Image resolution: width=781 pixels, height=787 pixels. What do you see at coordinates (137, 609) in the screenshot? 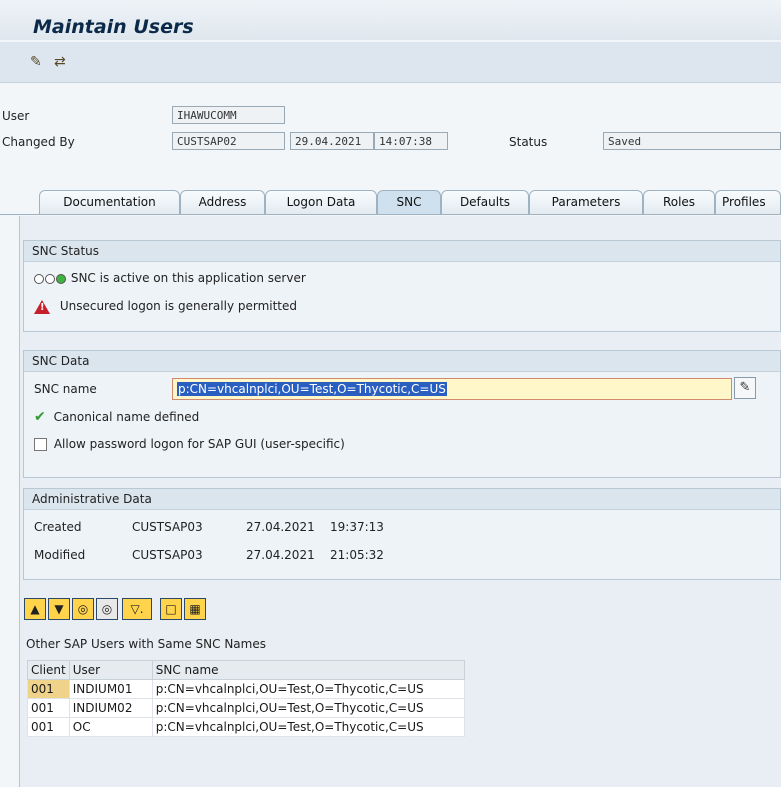
I see `sort-filter-icon: ▽.` at bounding box center [137, 609].